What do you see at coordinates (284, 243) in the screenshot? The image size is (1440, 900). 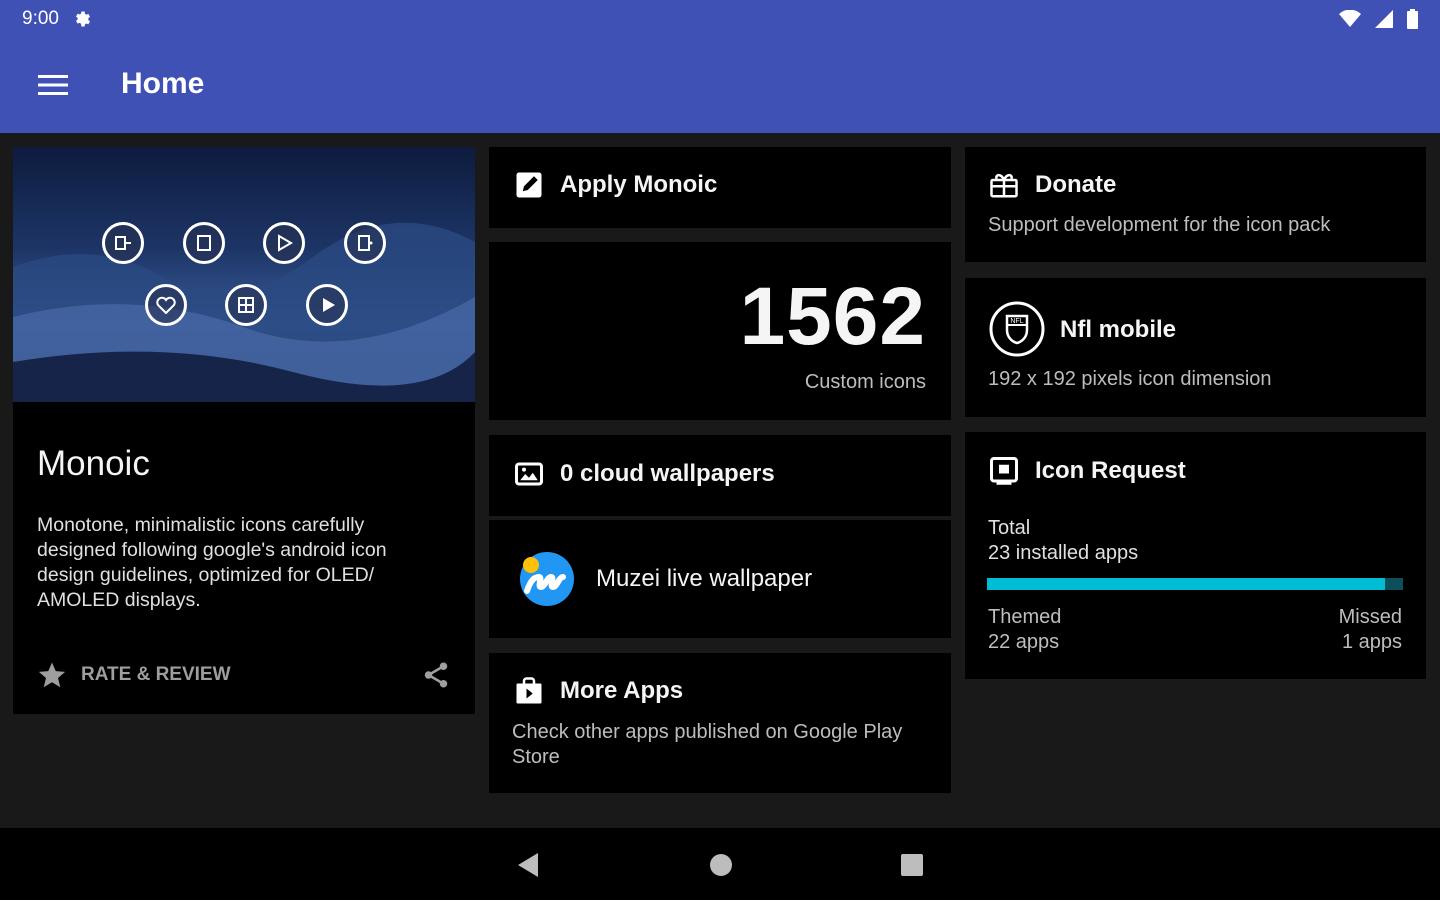 I see `preview-play-icon` at bounding box center [284, 243].